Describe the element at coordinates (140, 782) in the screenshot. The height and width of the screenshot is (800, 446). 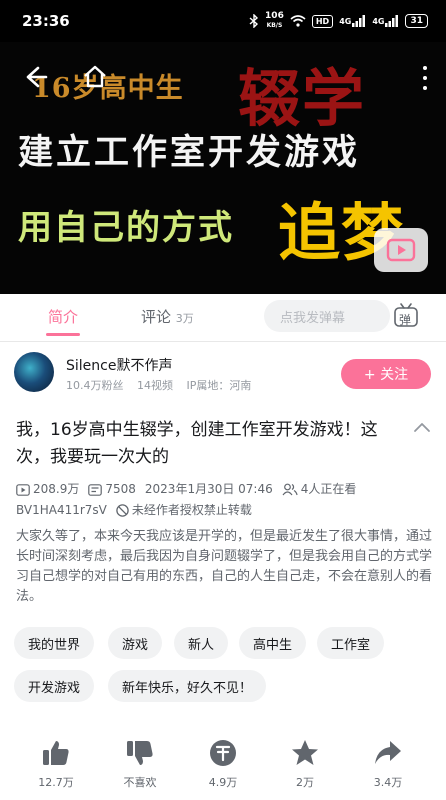
I see `dislike-label: 不喜欢` at that location.